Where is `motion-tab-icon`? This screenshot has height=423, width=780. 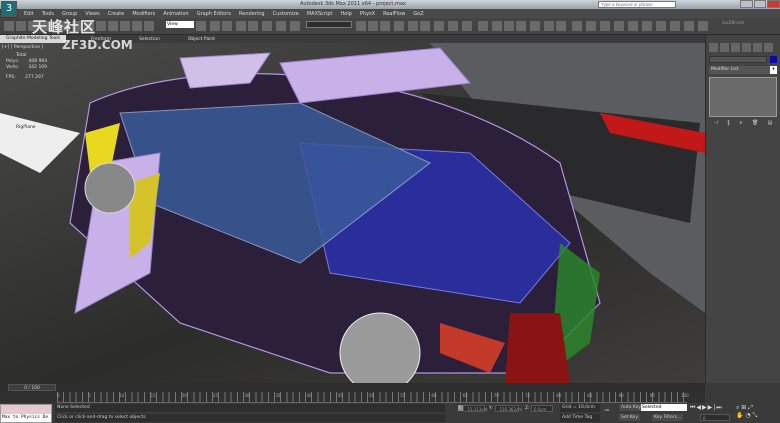
motion-tab-icon is located at coordinates (746, 47).